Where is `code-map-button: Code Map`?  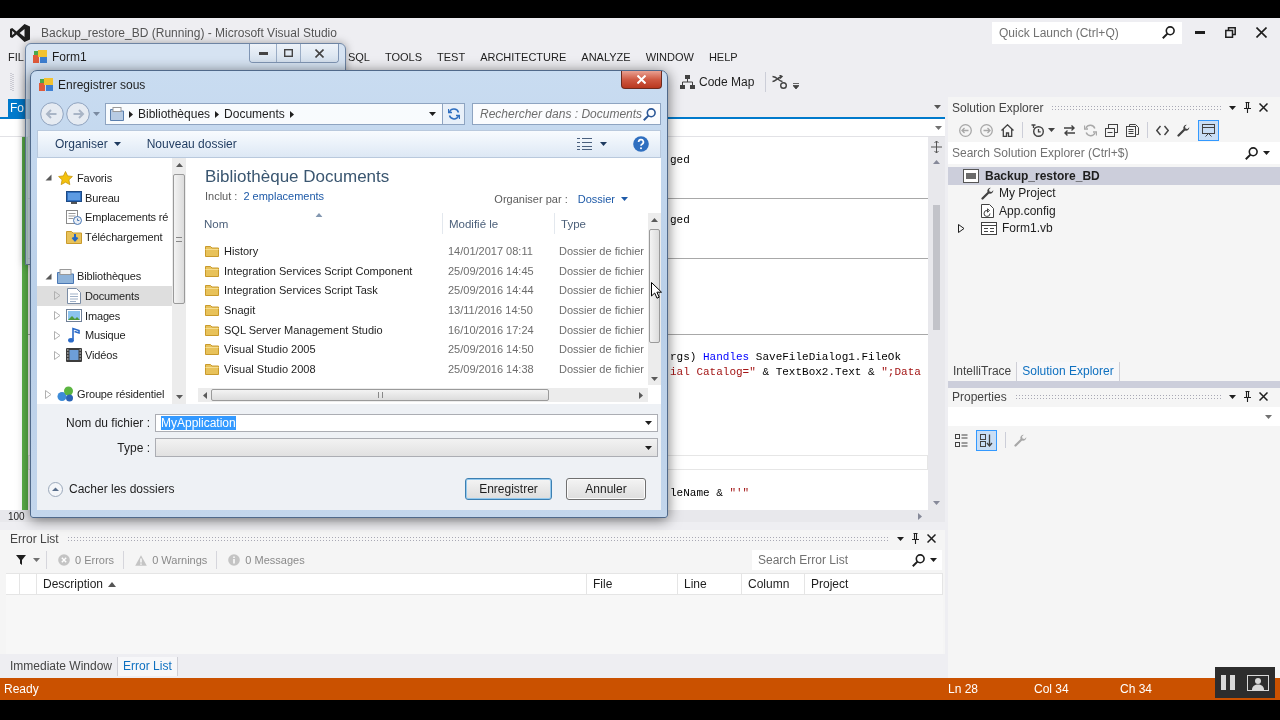 code-map-button: Code Map is located at coordinates (717, 82).